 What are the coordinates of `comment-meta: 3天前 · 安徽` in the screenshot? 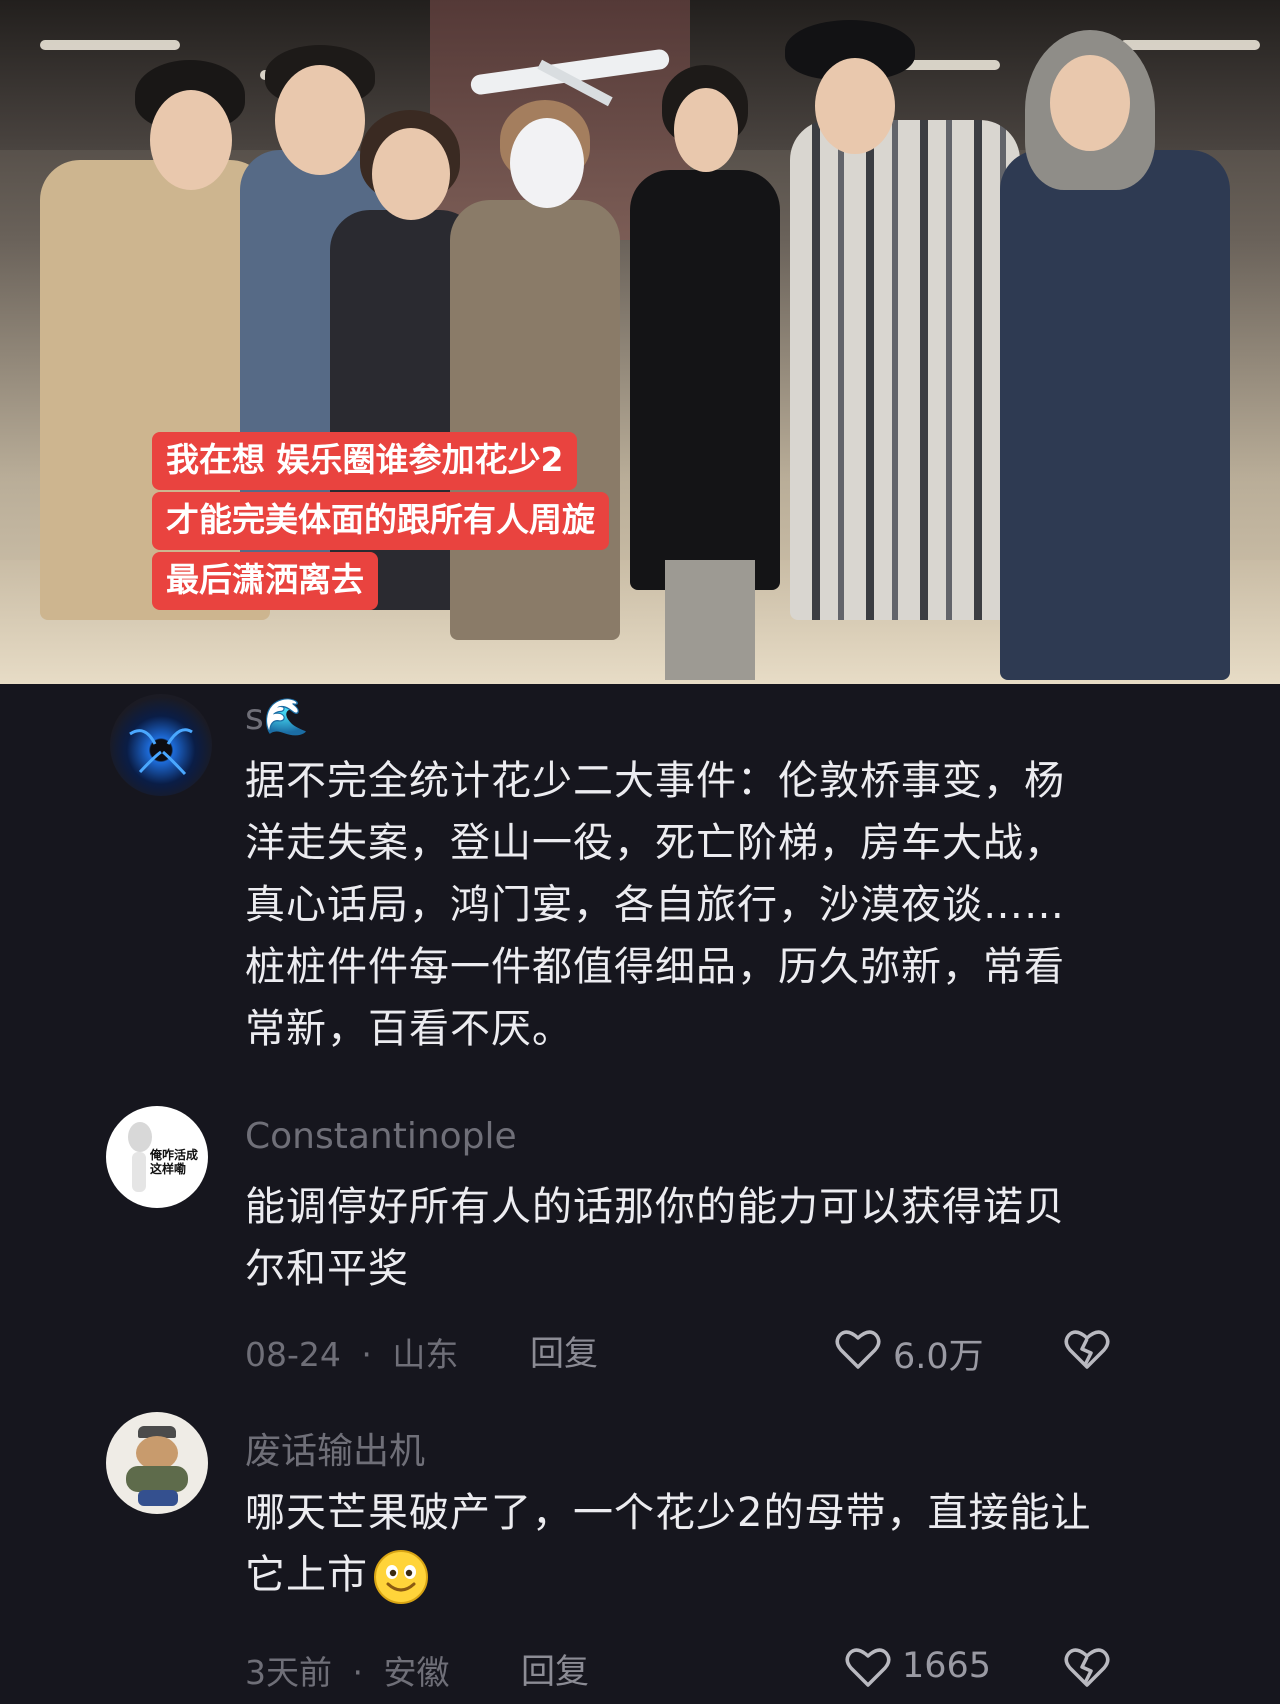 It's located at (347, 1670).